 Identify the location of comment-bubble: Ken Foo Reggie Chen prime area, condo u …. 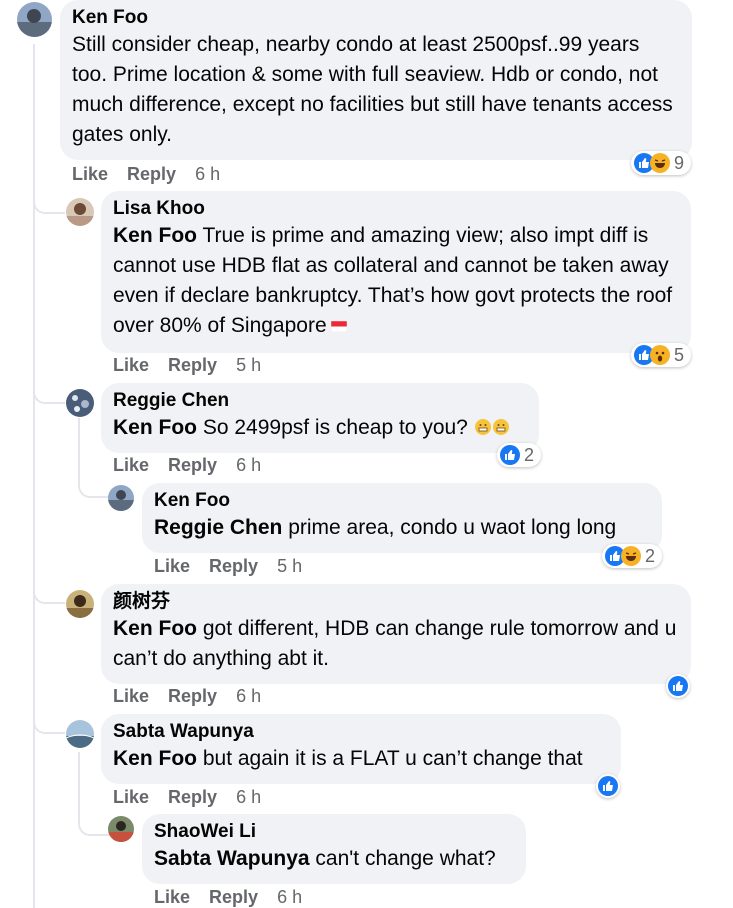
(402, 518).